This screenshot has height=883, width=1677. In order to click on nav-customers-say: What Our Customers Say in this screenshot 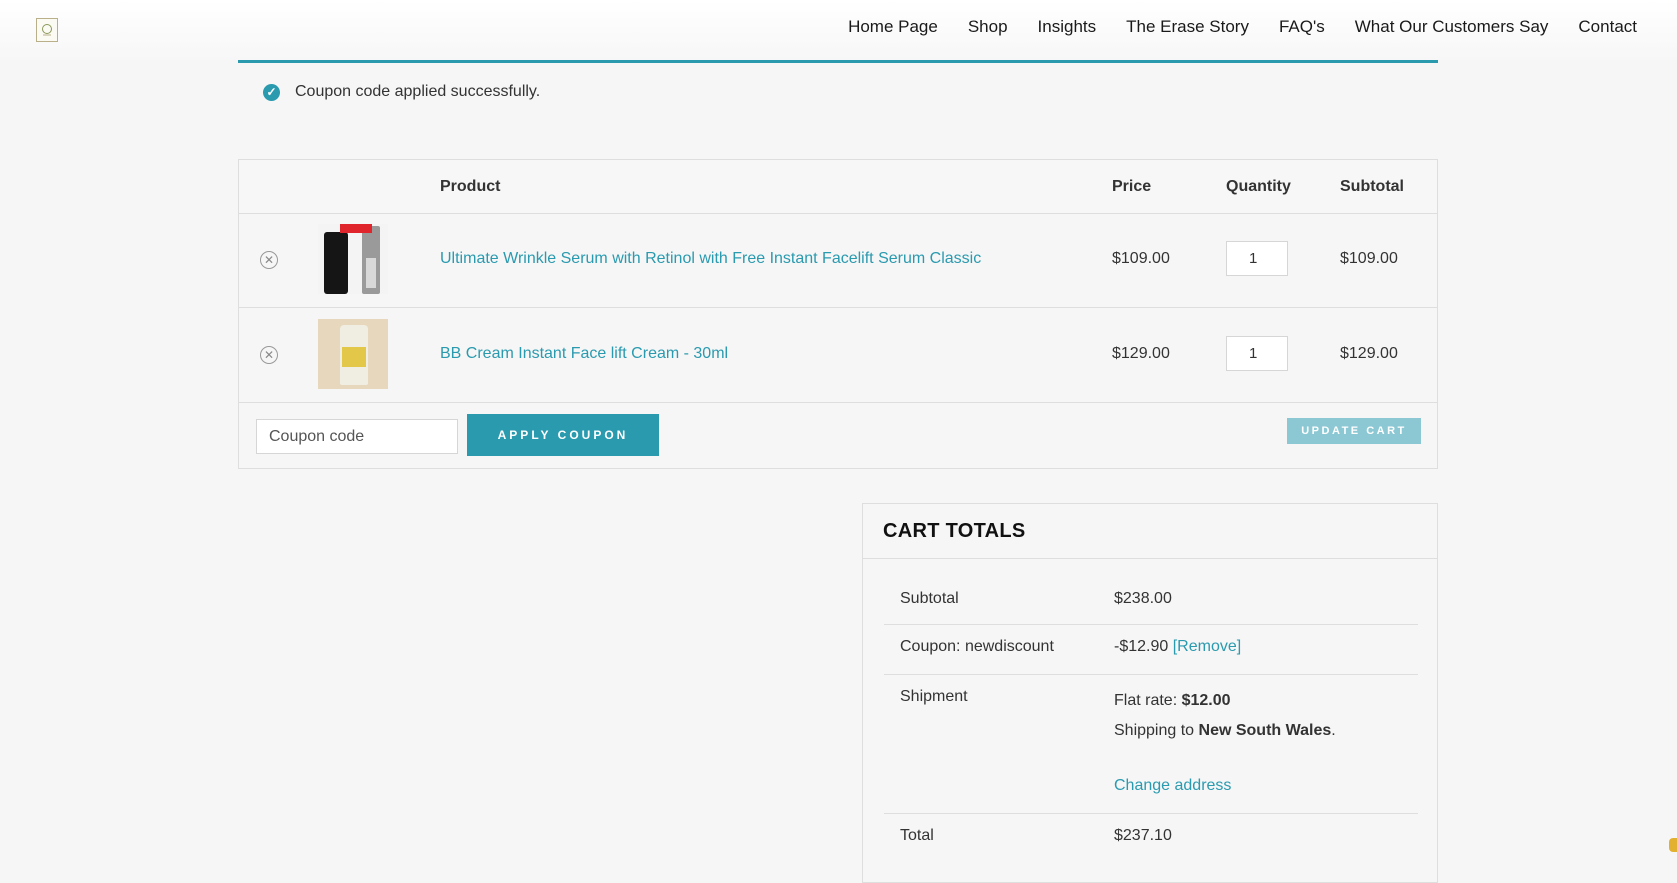, I will do `click(1452, 27)`.